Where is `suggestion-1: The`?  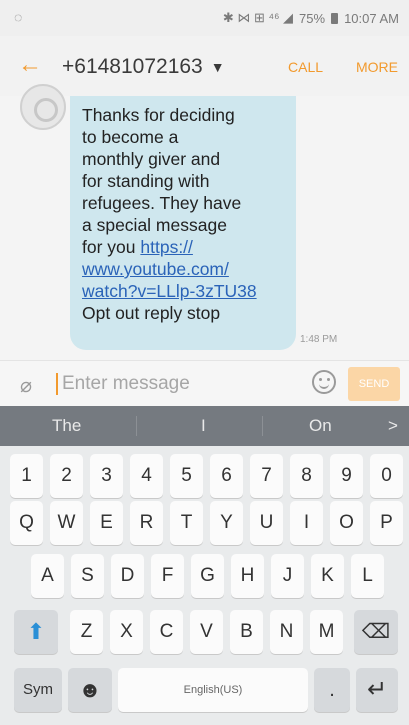
suggestion-1: The is located at coordinates (66, 426).